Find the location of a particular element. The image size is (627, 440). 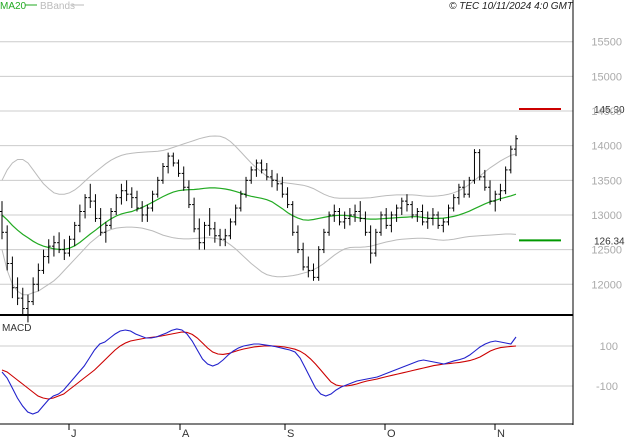

price-tick-label: 15500 is located at coordinates (606, 43).